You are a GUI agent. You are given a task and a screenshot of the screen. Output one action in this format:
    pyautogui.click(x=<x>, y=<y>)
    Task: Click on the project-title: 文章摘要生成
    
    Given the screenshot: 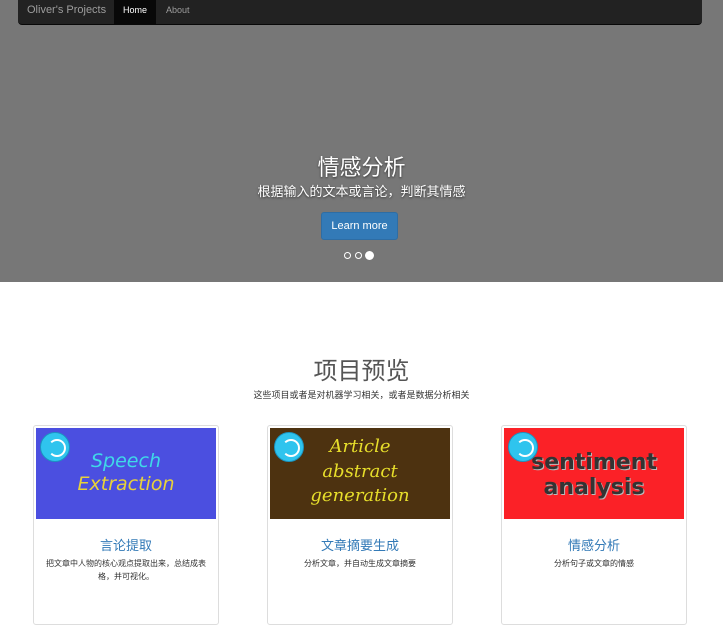 What is the action you would take?
    pyautogui.click(x=360, y=544)
    